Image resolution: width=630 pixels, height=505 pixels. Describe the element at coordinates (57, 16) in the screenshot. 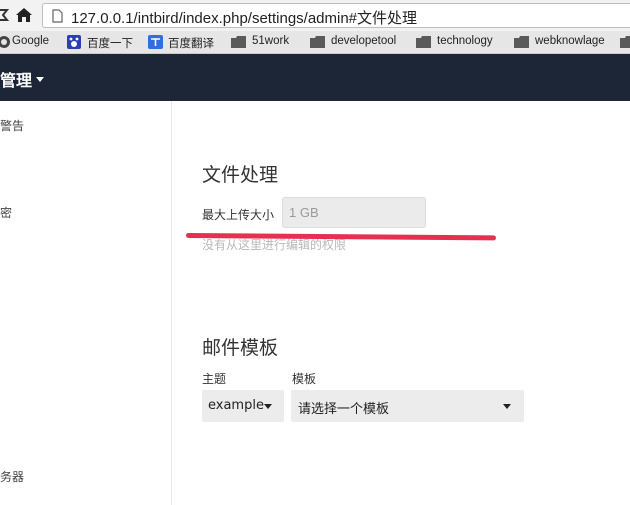

I see `page-icon` at that location.